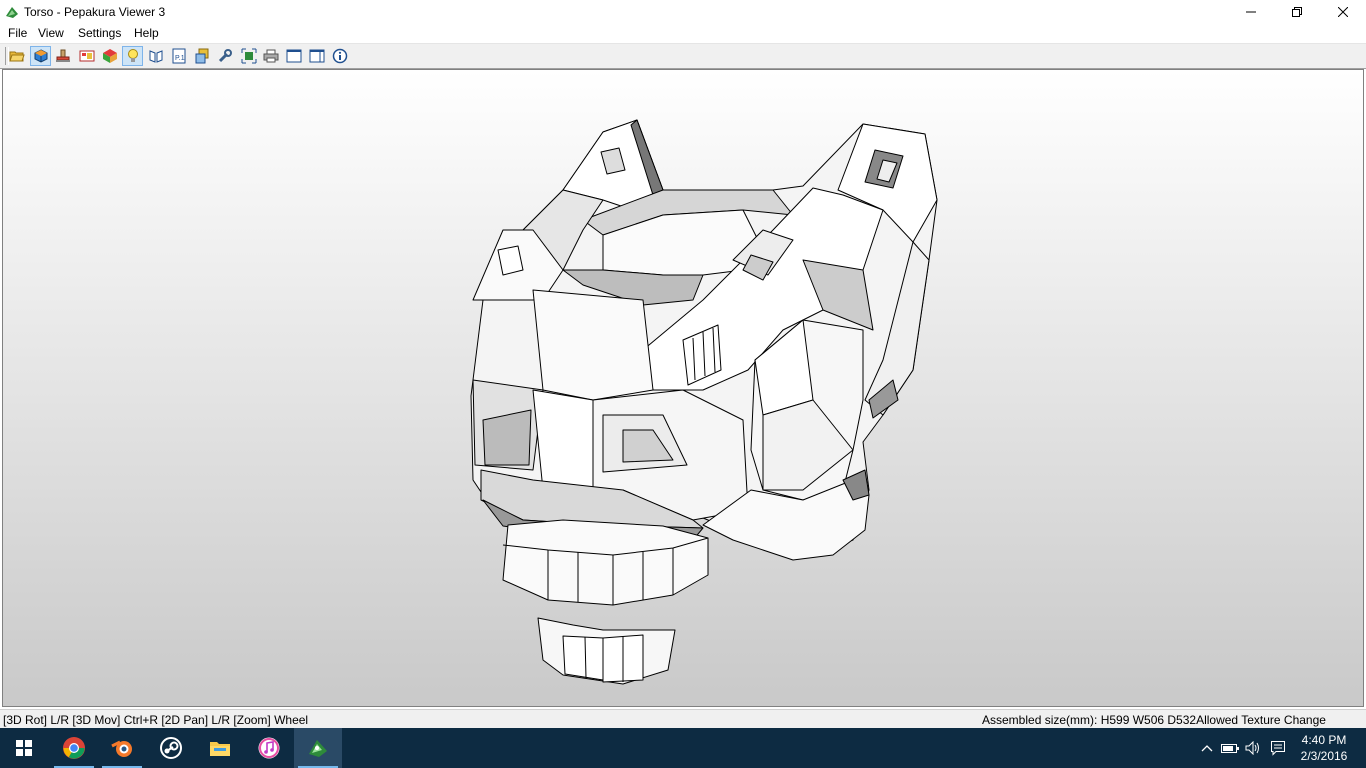 Image resolution: width=1366 pixels, height=768 pixels. I want to click on unfold-icon, so click(155, 56).